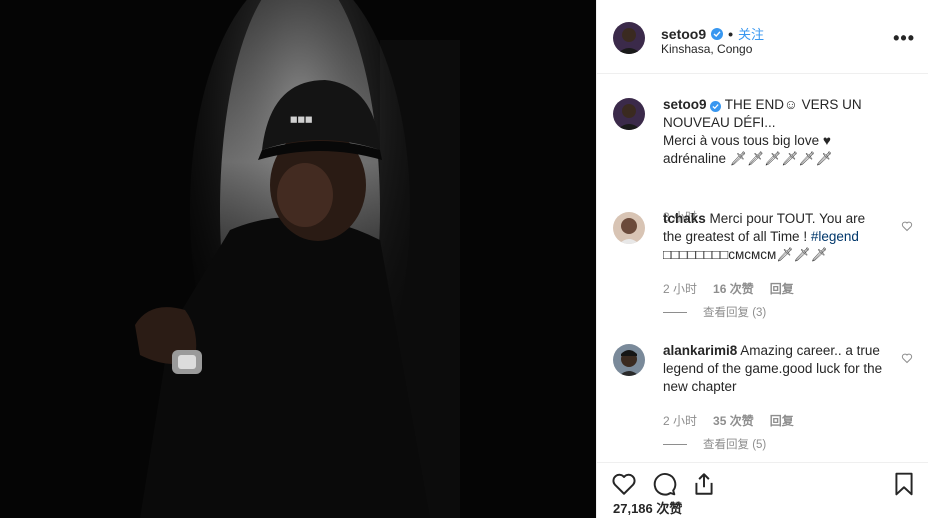 This screenshot has height=518, width=928. I want to click on caption-username: setoo9, so click(685, 104).